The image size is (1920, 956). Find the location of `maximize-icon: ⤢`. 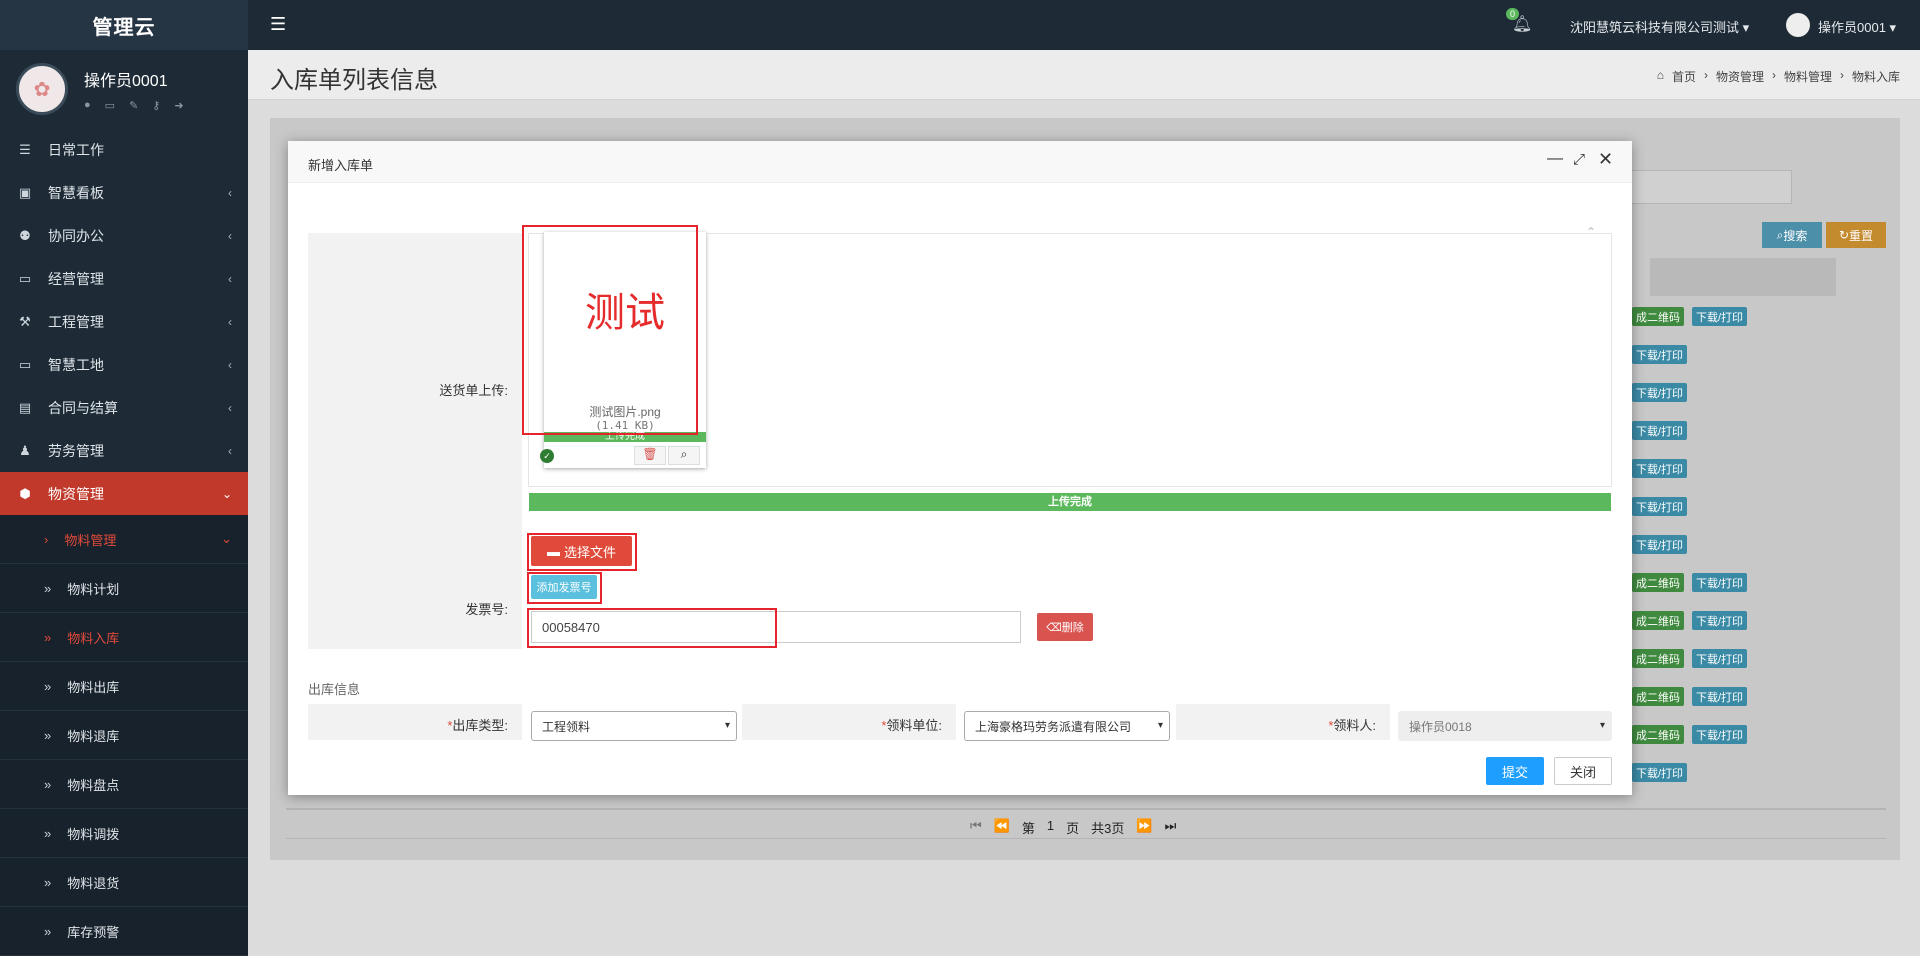

maximize-icon: ⤢ is located at coordinates (1579, 159).